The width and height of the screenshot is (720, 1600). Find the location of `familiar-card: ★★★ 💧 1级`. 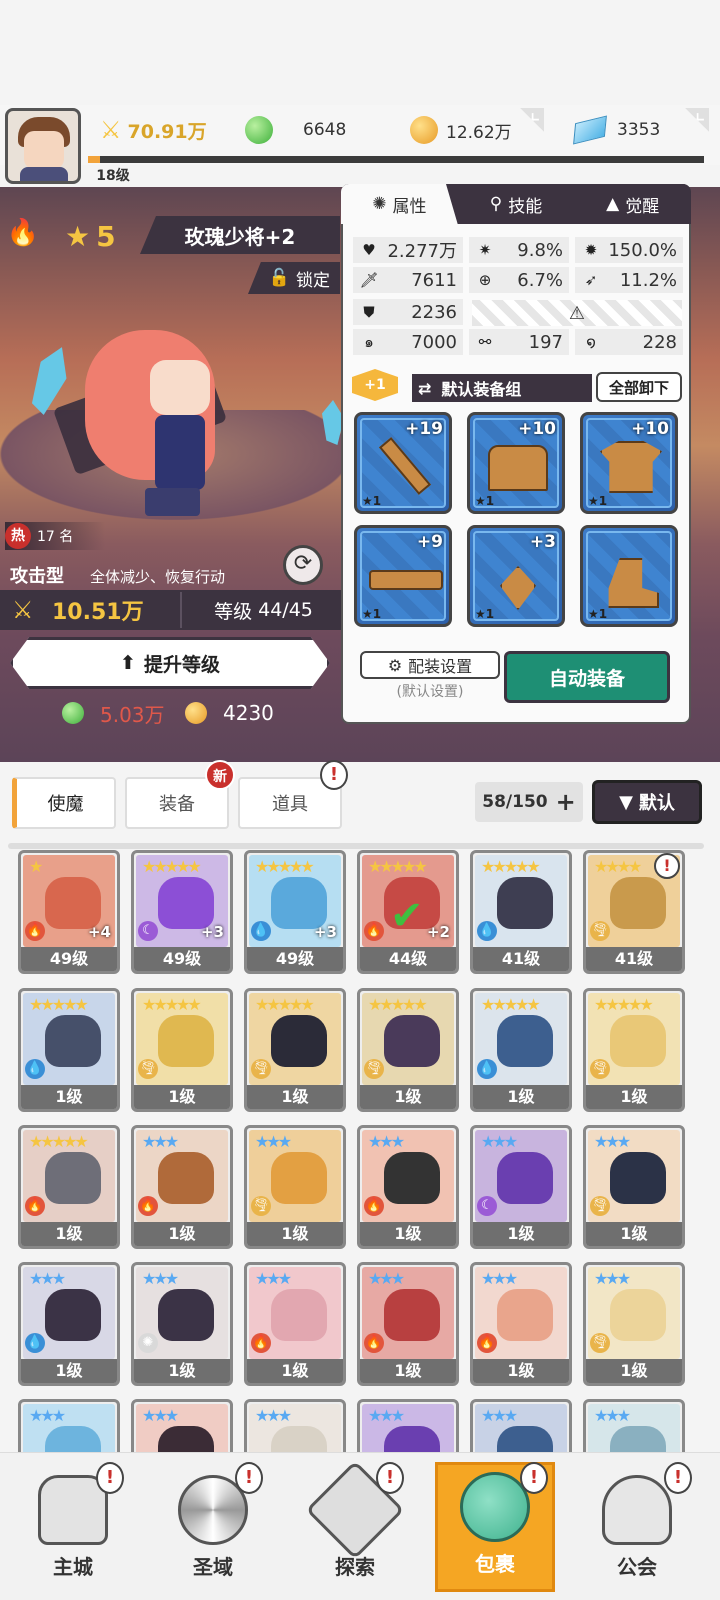

familiar-card: ★★★ 💧 1级 is located at coordinates (69, 1324).